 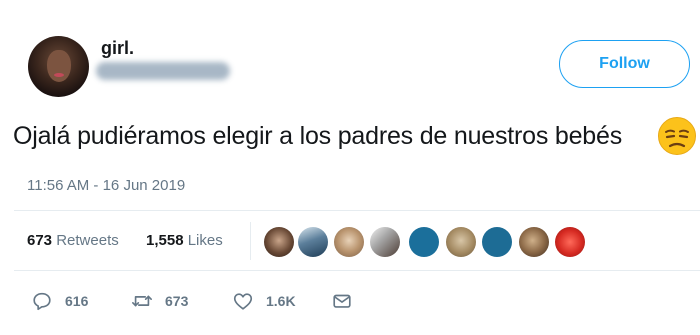 What do you see at coordinates (117, 48) in the screenshot?
I see `display-name: girl.` at bounding box center [117, 48].